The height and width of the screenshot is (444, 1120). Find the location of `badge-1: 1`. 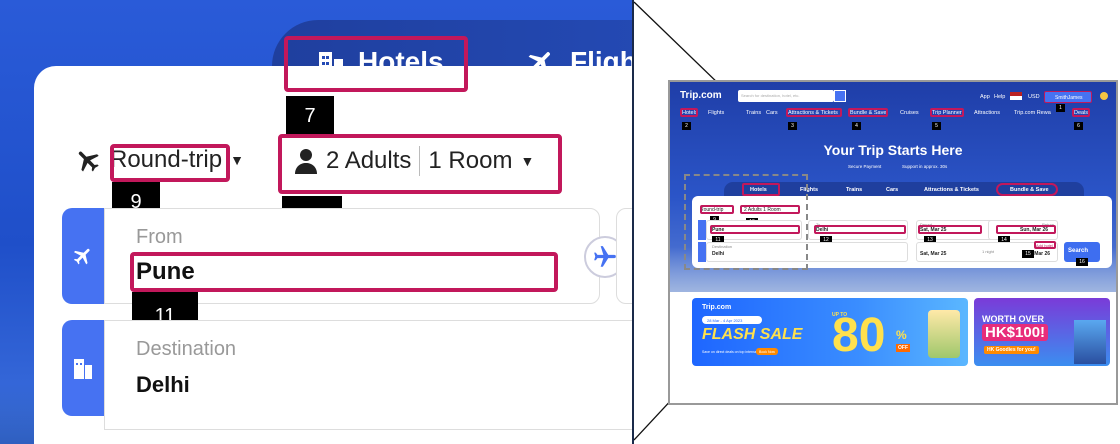

badge-1: 1 is located at coordinates (1060, 108).